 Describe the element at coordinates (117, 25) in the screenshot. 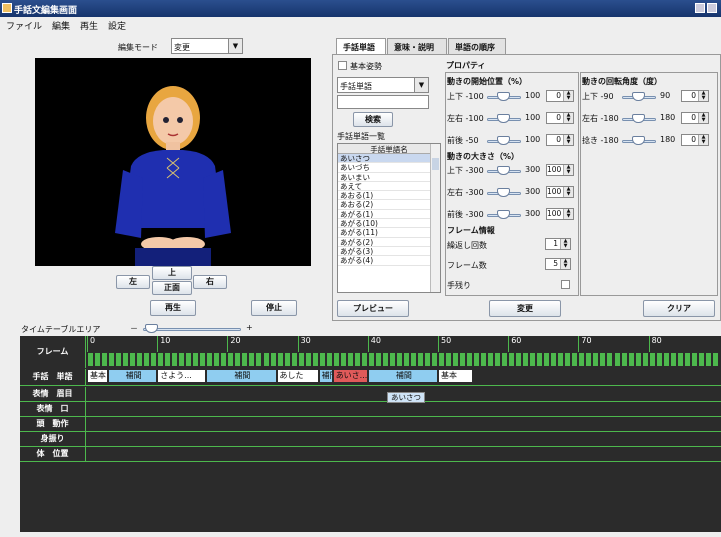

I see `menu-settings: 設定` at that location.